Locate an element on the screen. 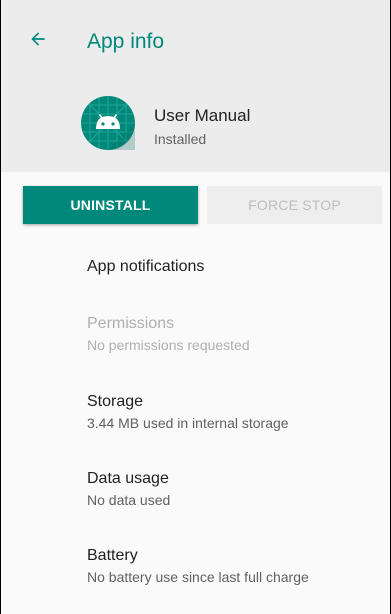  data-usage-item: Data usage No data used is located at coordinates (234, 489).